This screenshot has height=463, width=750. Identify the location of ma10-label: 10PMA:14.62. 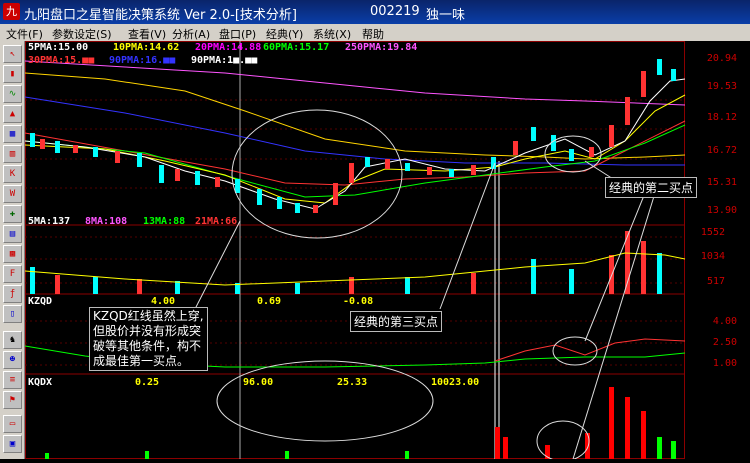
(146, 47).